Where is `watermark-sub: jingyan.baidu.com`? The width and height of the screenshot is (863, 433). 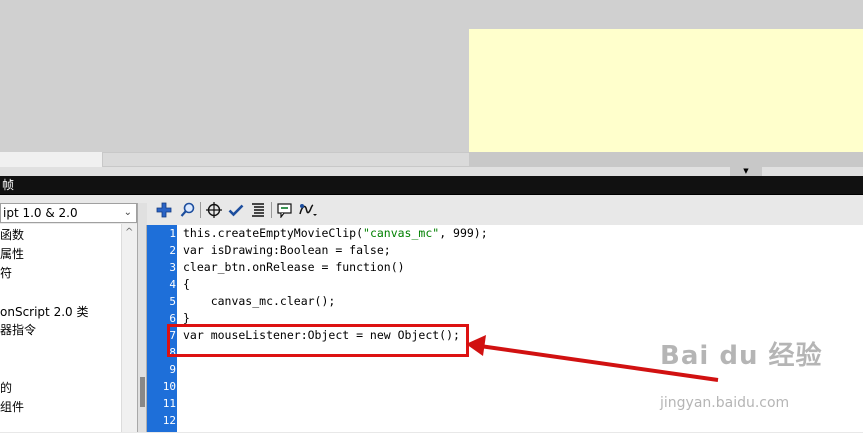 watermark-sub: jingyan.baidu.com is located at coordinates (725, 403).